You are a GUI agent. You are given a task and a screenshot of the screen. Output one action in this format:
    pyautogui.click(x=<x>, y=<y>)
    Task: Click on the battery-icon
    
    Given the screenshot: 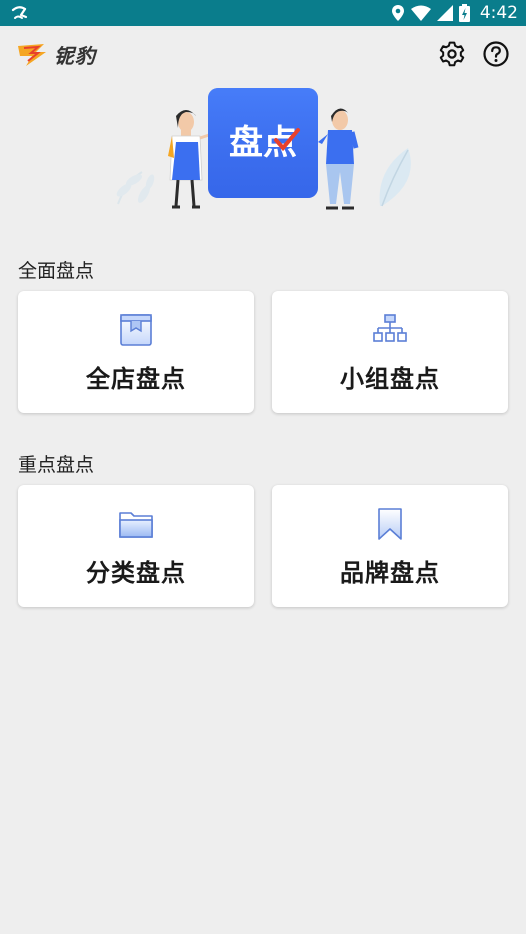 What is the action you would take?
    pyautogui.click(x=464, y=13)
    